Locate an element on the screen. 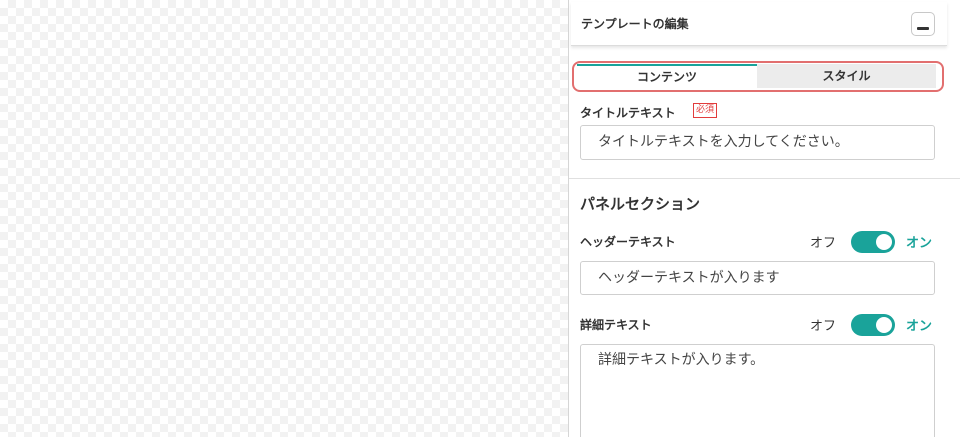 The width and height of the screenshot is (960, 437). header-text-label: ヘッダーテキスト is located at coordinates (628, 242).